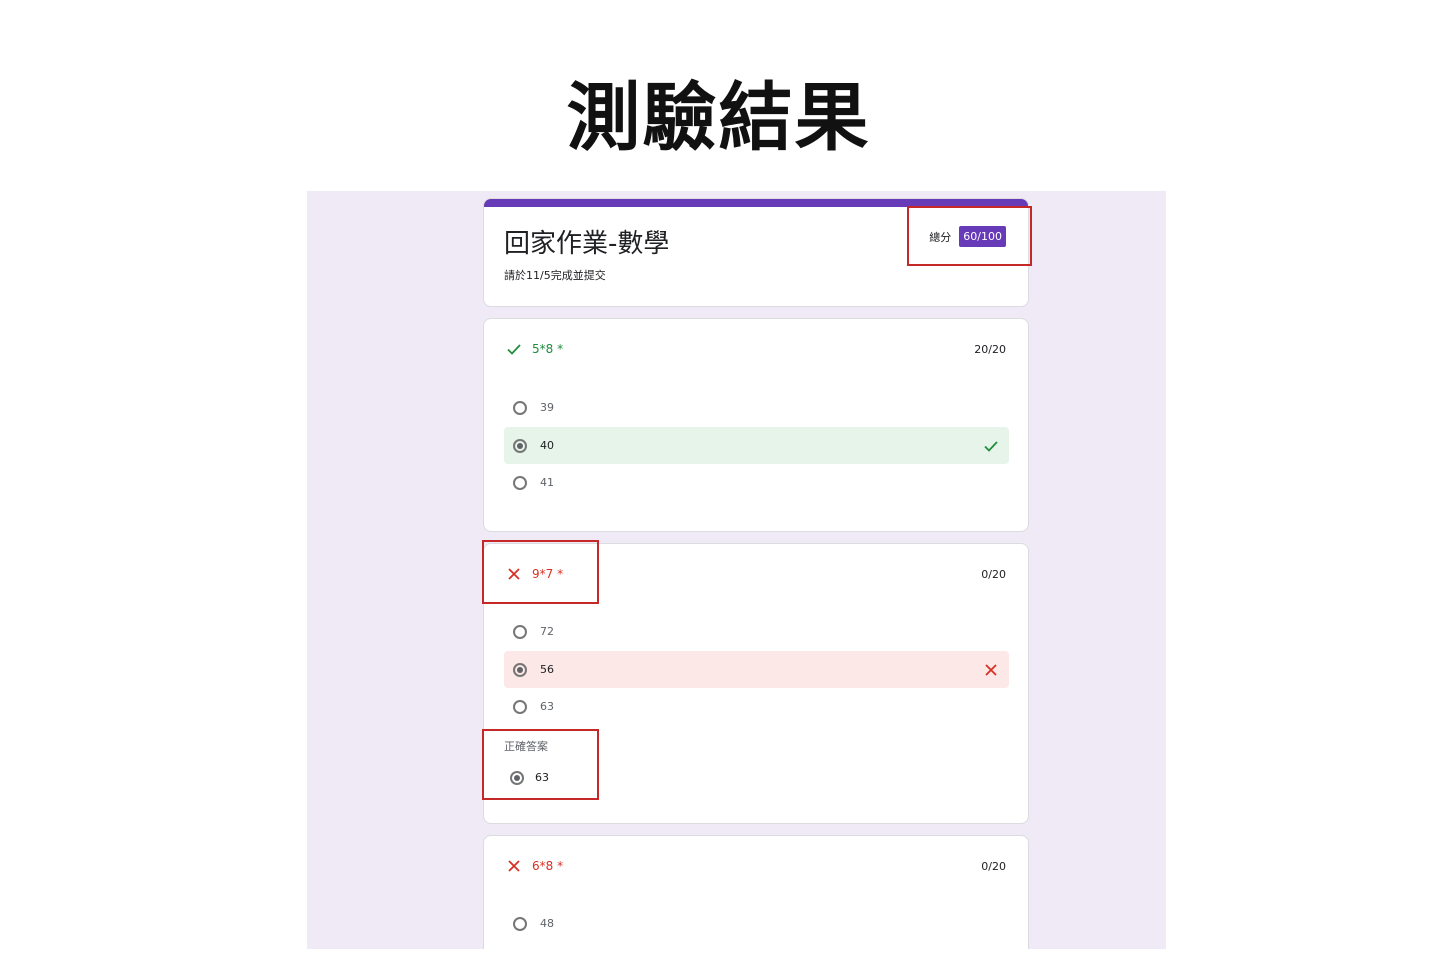 The image size is (1437, 970). Describe the element at coordinates (540, 572) in the screenshot. I see `highlight-box-question-status` at that location.